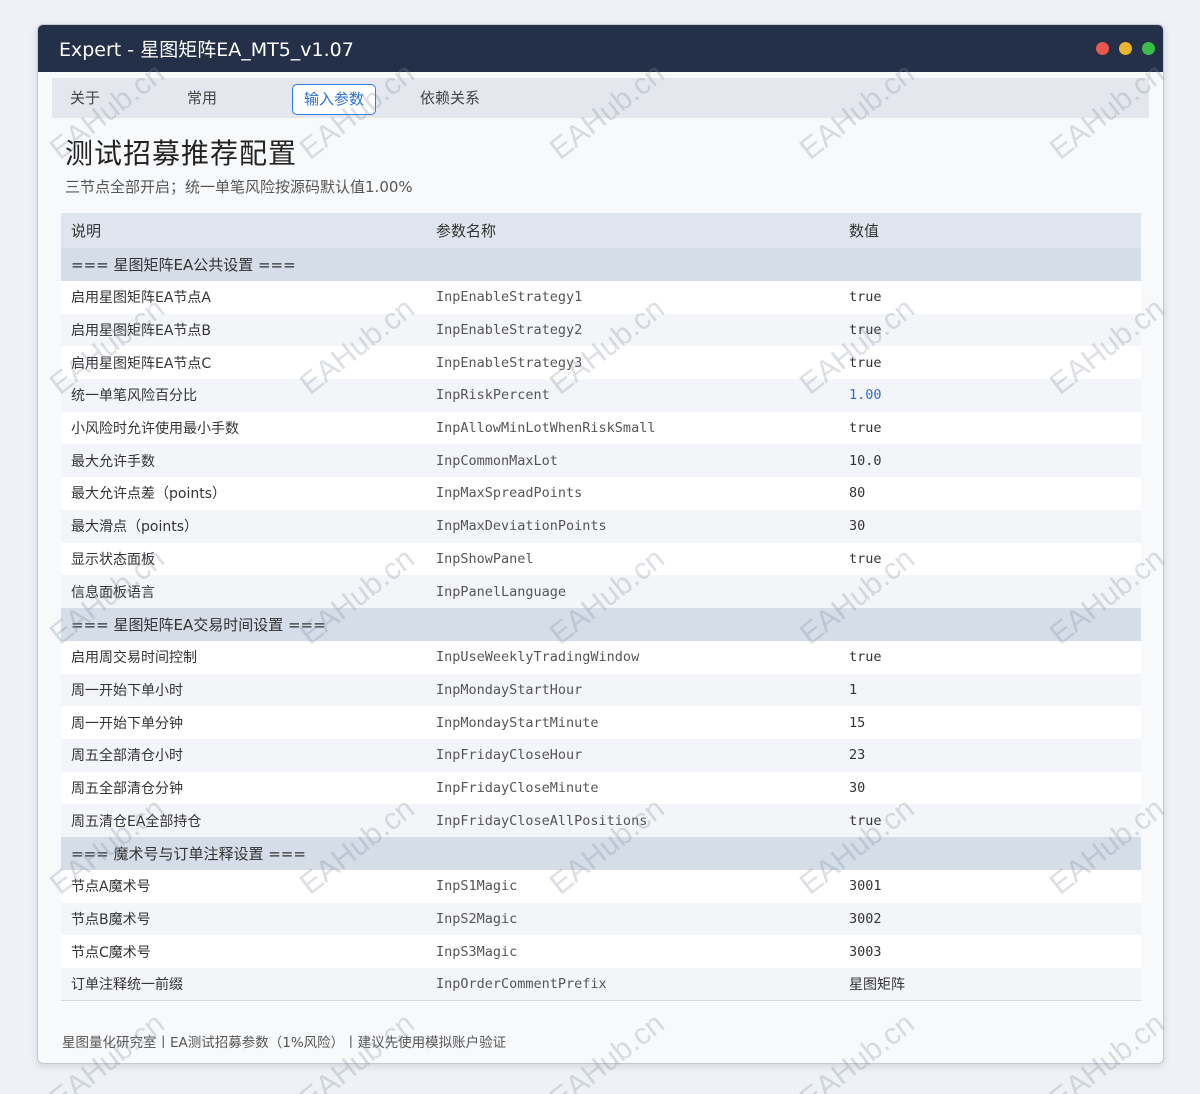  Describe the element at coordinates (601, 264) in the screenshot. I see `section-header-row: === 星图矩阵EA公共设置 ===` at that location.